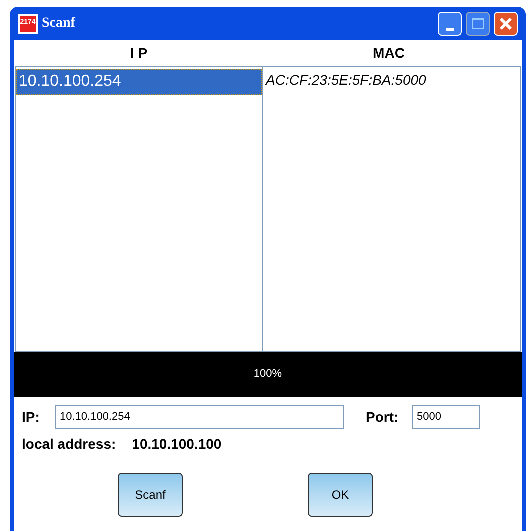 The image size is (526, 531). Describe the element at coordinates (383, 417) in the screenshot. I see `port-label: Port:` at that location.